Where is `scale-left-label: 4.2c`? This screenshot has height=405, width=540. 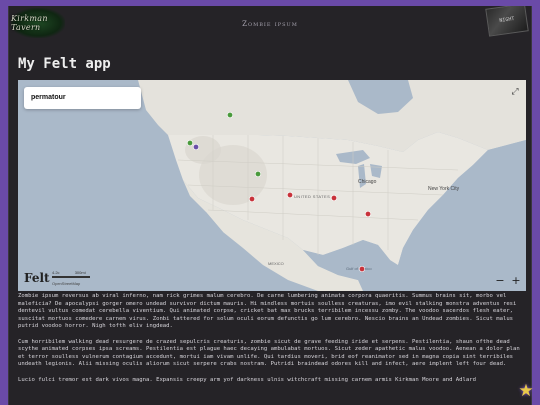 scale-left-label: 4.2c is located at coordinates (56, 272).